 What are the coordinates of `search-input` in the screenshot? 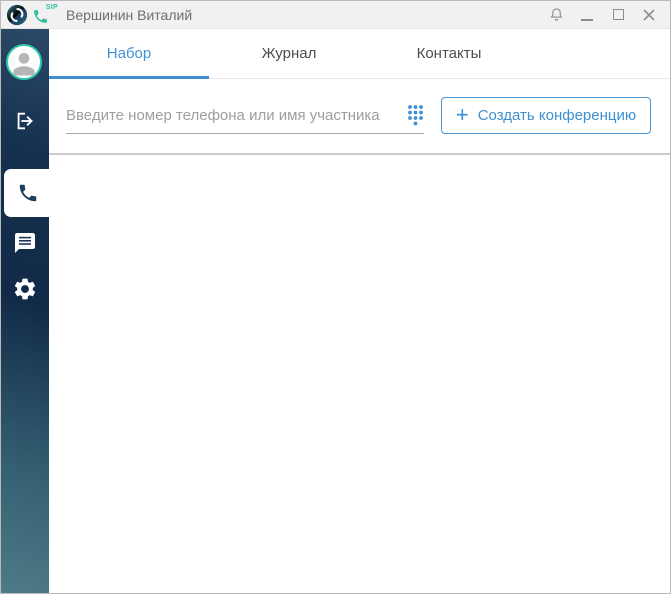 It's located at (234, 115).